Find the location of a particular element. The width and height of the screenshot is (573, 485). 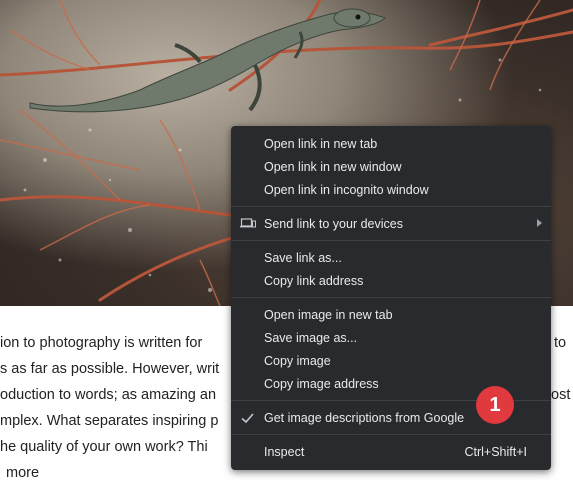

article-line: ion to photography is written for is located at coordinates (101, 343).